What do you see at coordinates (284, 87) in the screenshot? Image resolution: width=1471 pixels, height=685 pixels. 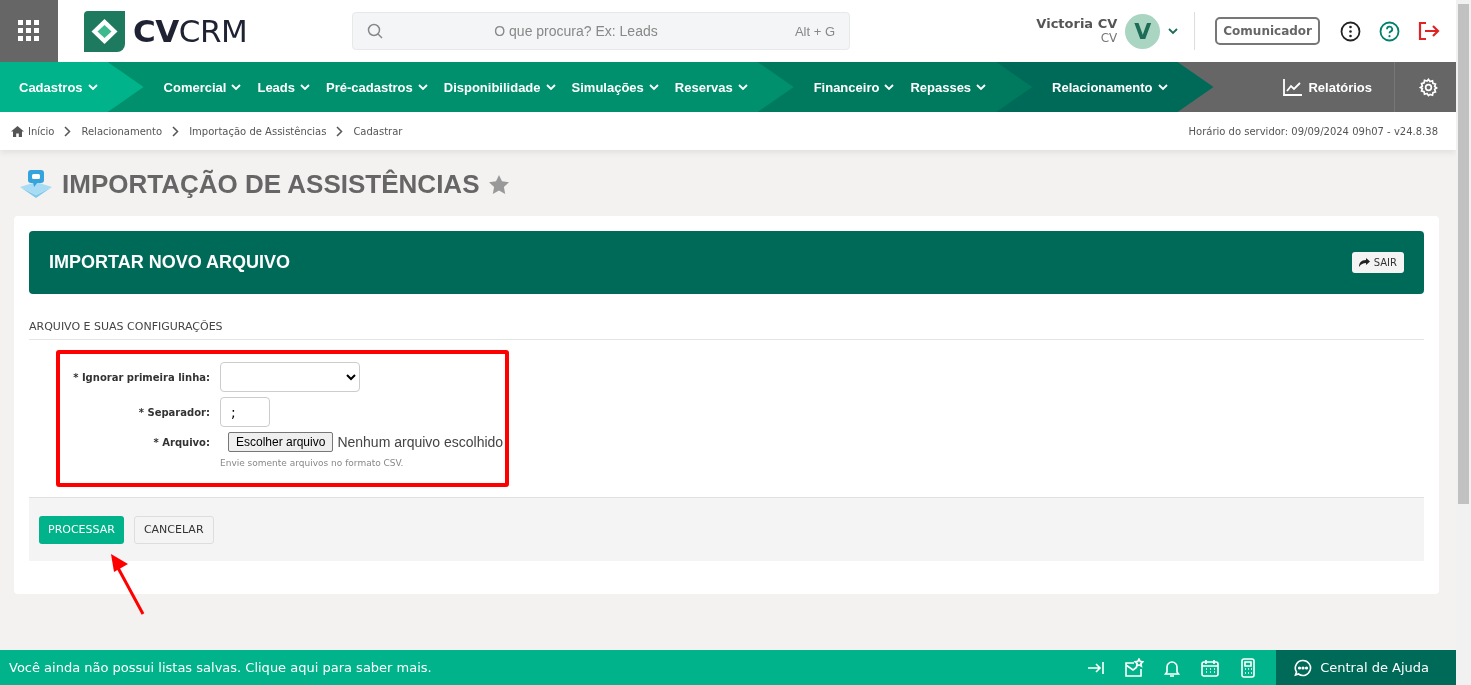 I see `nav-menu-item: Leads` at bounding box center [284, 87].